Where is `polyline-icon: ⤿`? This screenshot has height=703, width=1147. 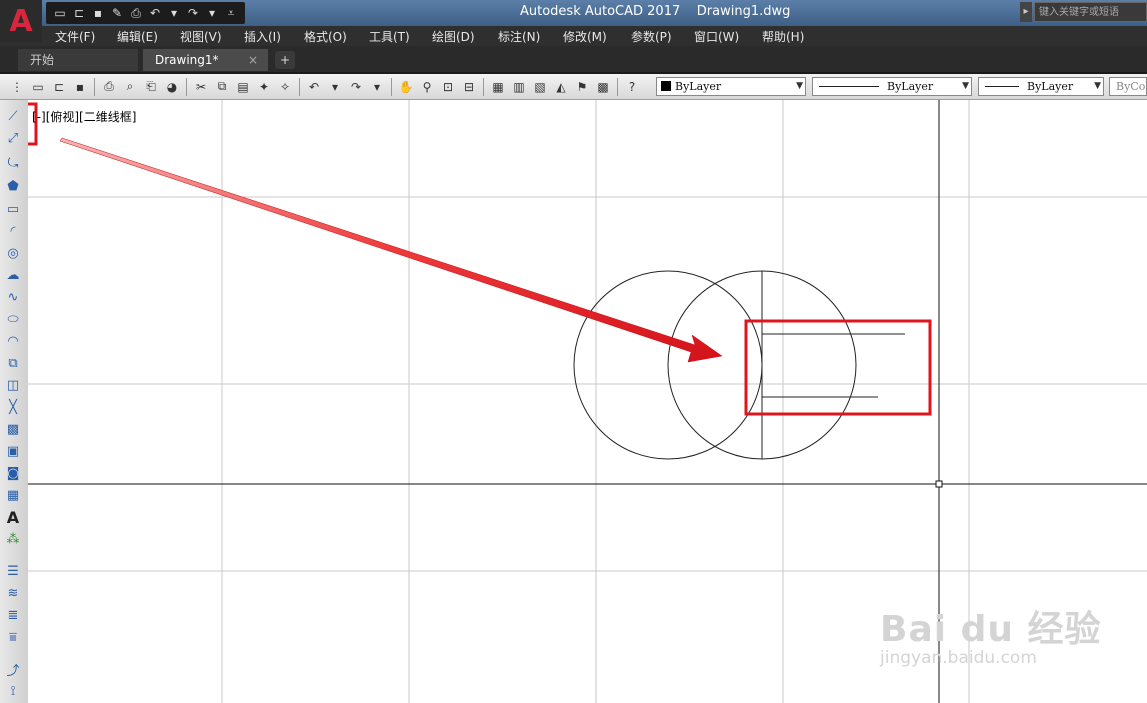 polyline-icon: ⤿ is located at coordinates (13, 163).